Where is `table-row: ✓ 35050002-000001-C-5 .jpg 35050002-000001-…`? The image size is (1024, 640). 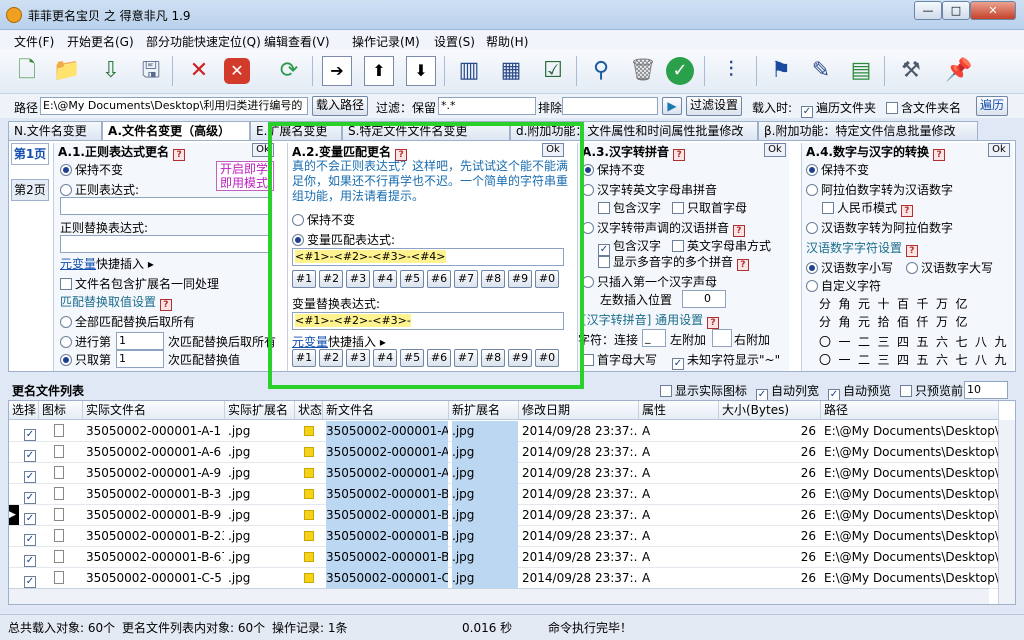 table-row: ✓ 35050002-000001-C-5 .jpg 35050002-000001-… is located at coordinates (504, 578).